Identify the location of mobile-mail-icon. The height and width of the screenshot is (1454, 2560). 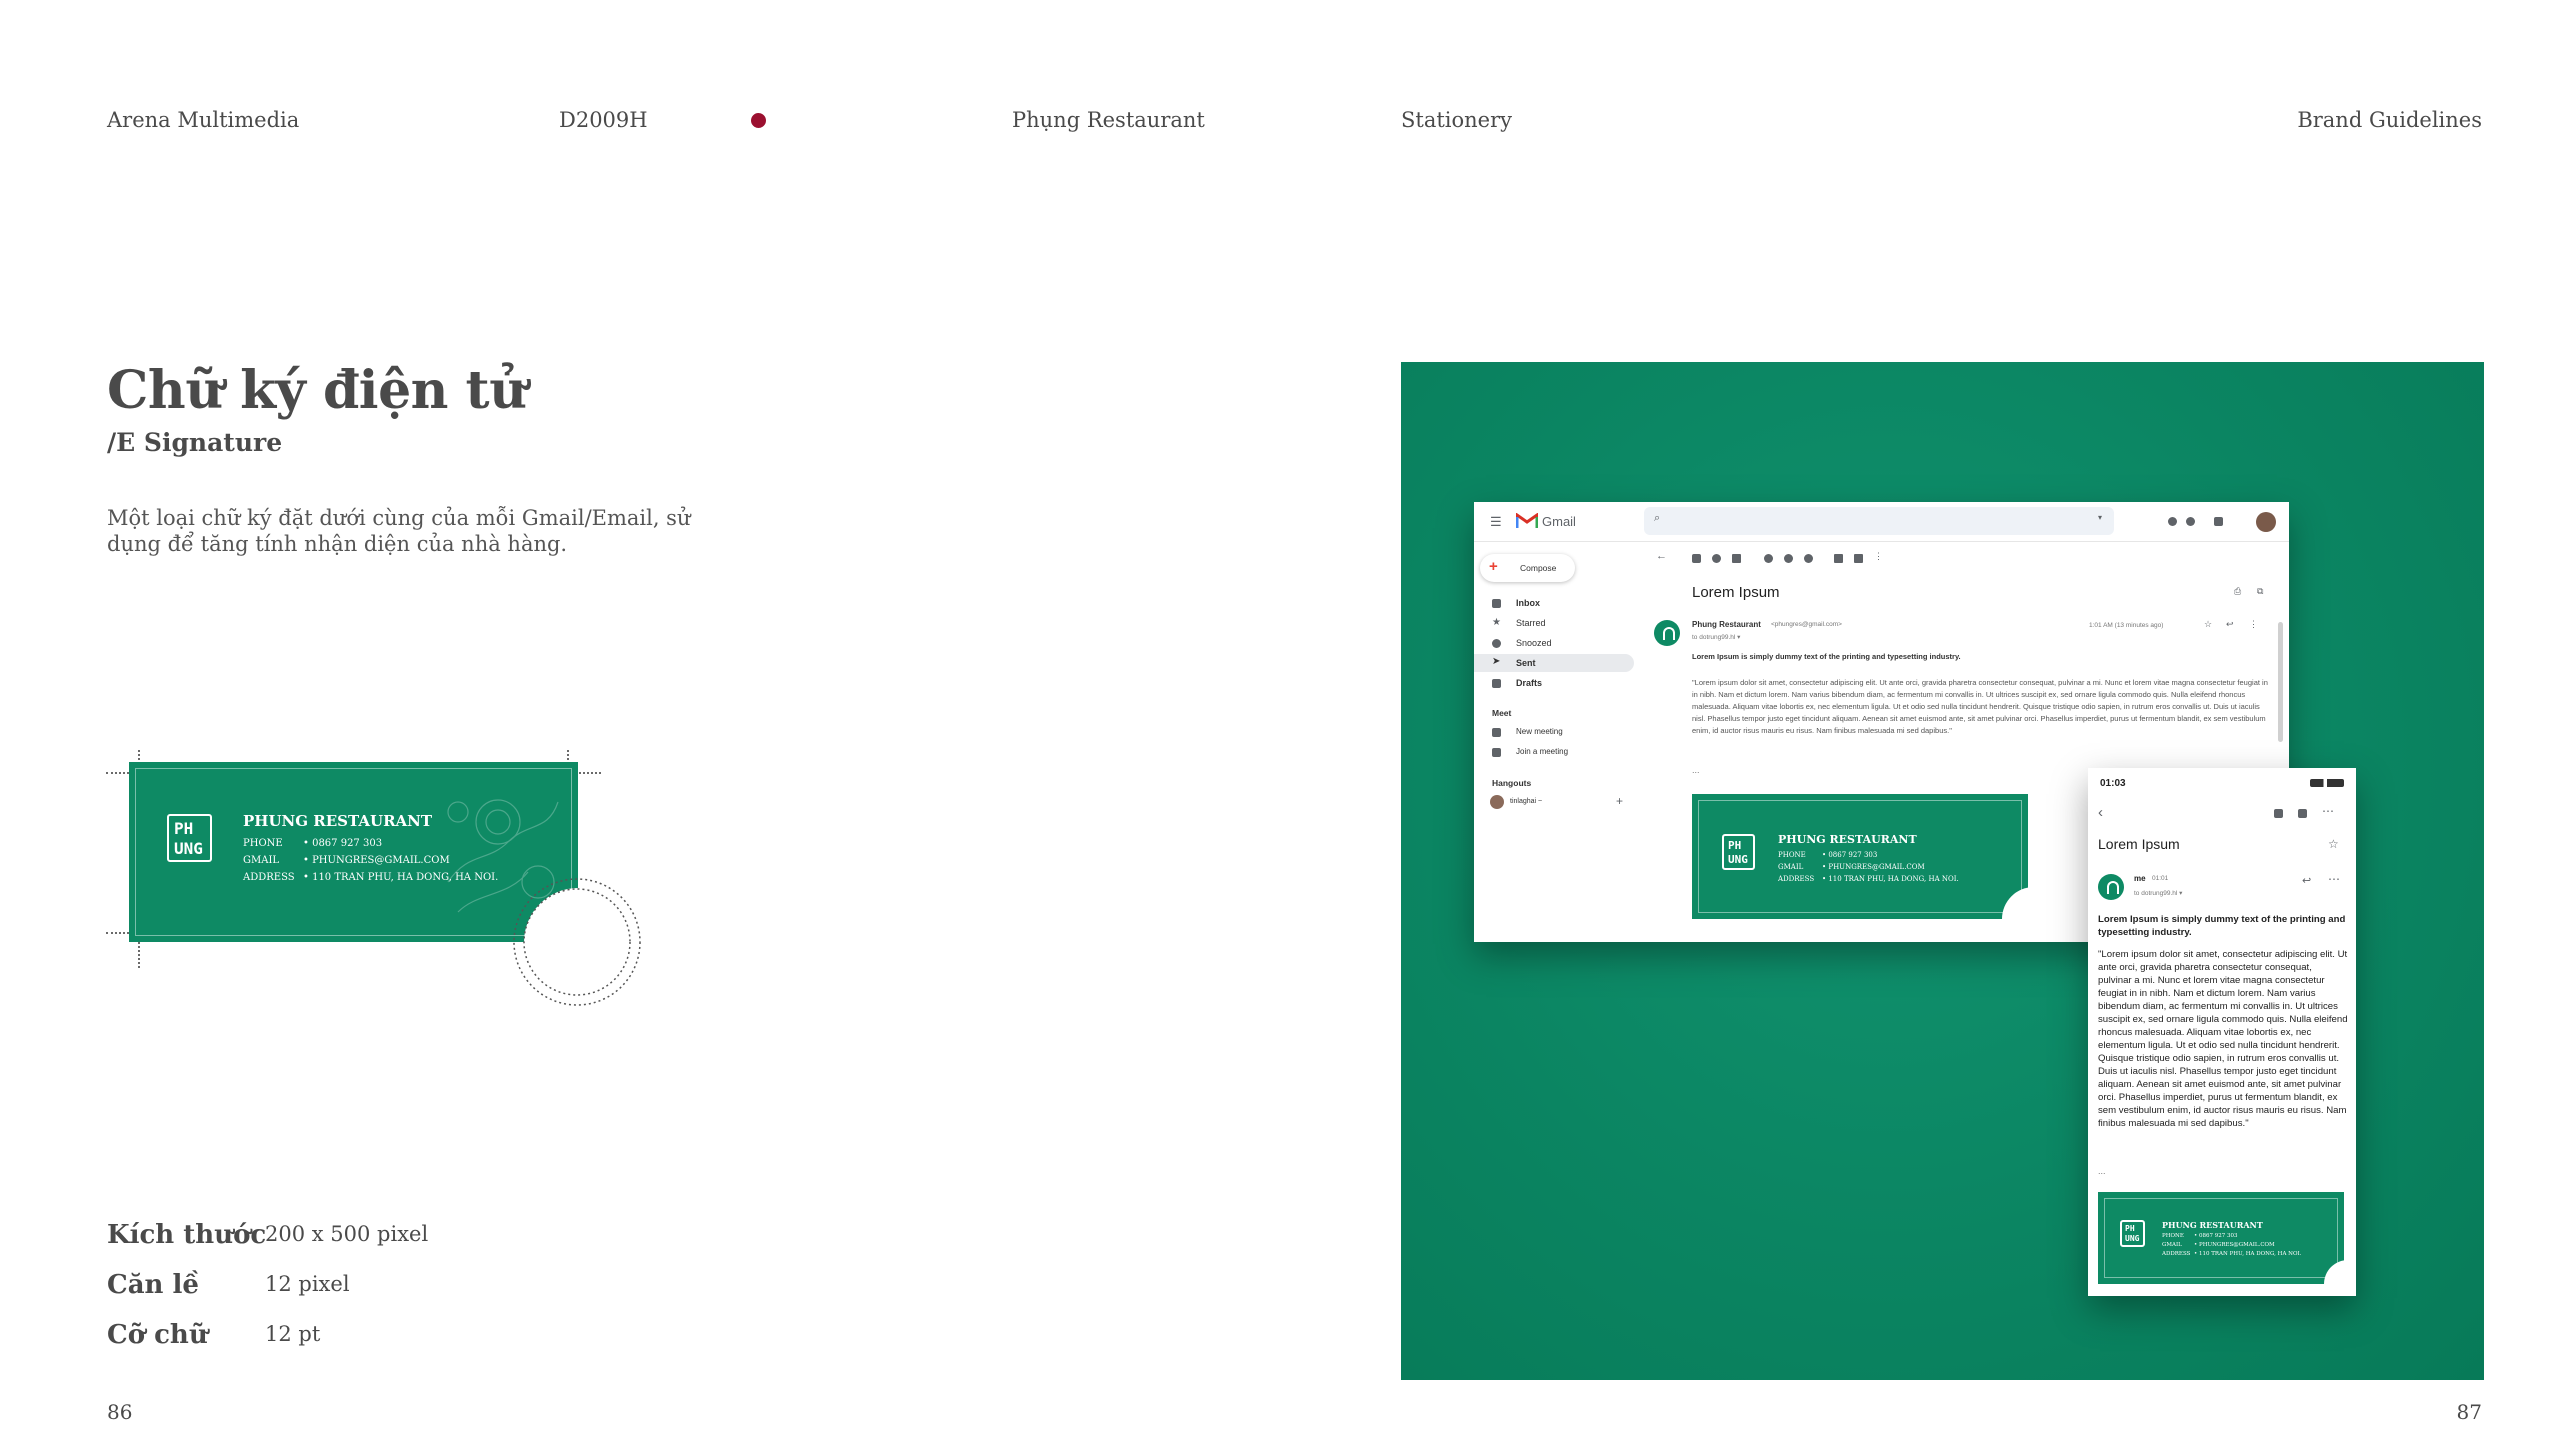
(2302, 813).